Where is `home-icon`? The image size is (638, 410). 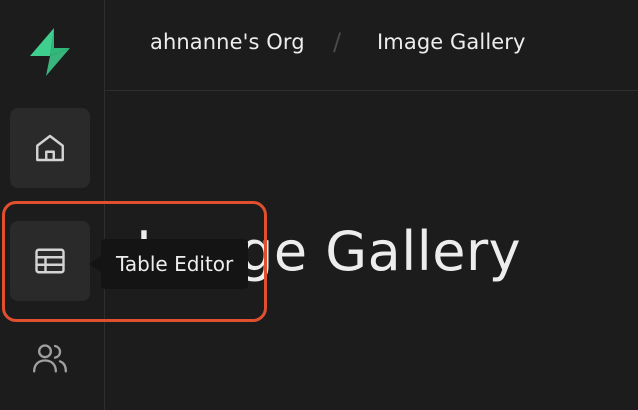 home-icon is located at coordinates (50, 148).